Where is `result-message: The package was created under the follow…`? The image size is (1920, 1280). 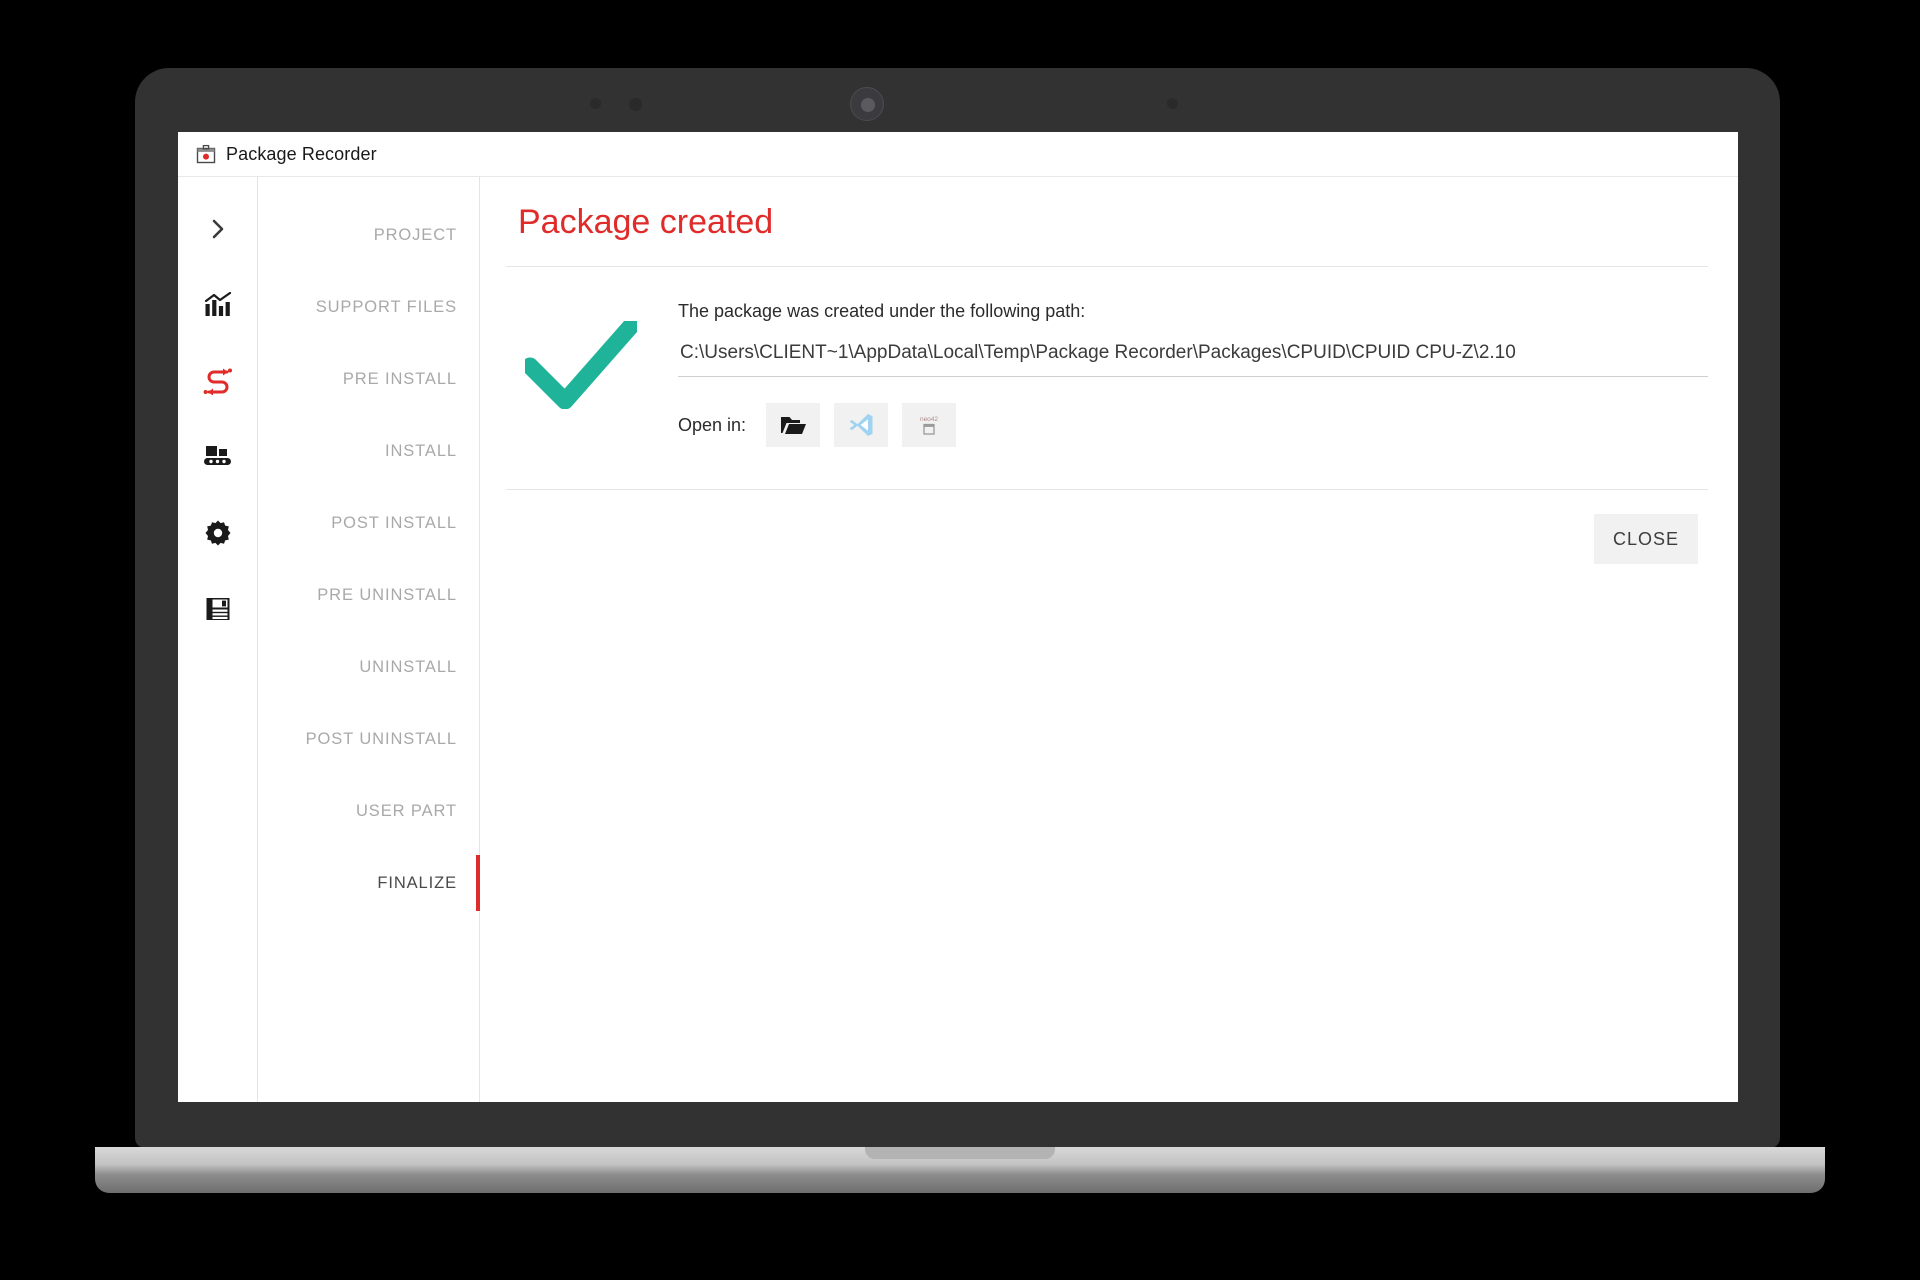
result-message: The package was created under the follow… is located at coordinates (882, 311).